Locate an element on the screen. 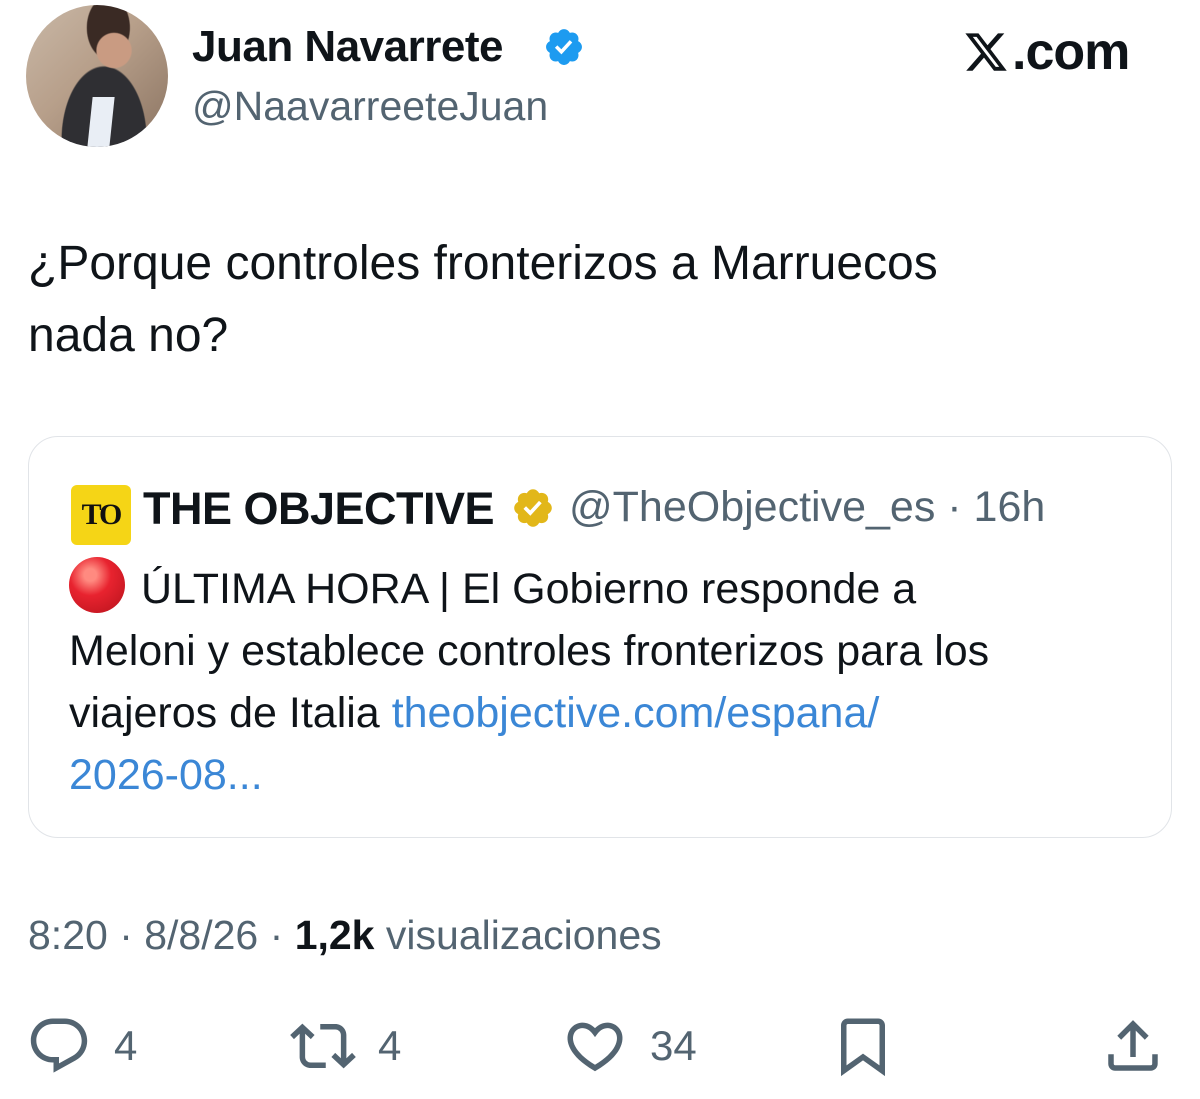  quoted-link: theobjective.com/espana/ is located at coordinates (636, 713).